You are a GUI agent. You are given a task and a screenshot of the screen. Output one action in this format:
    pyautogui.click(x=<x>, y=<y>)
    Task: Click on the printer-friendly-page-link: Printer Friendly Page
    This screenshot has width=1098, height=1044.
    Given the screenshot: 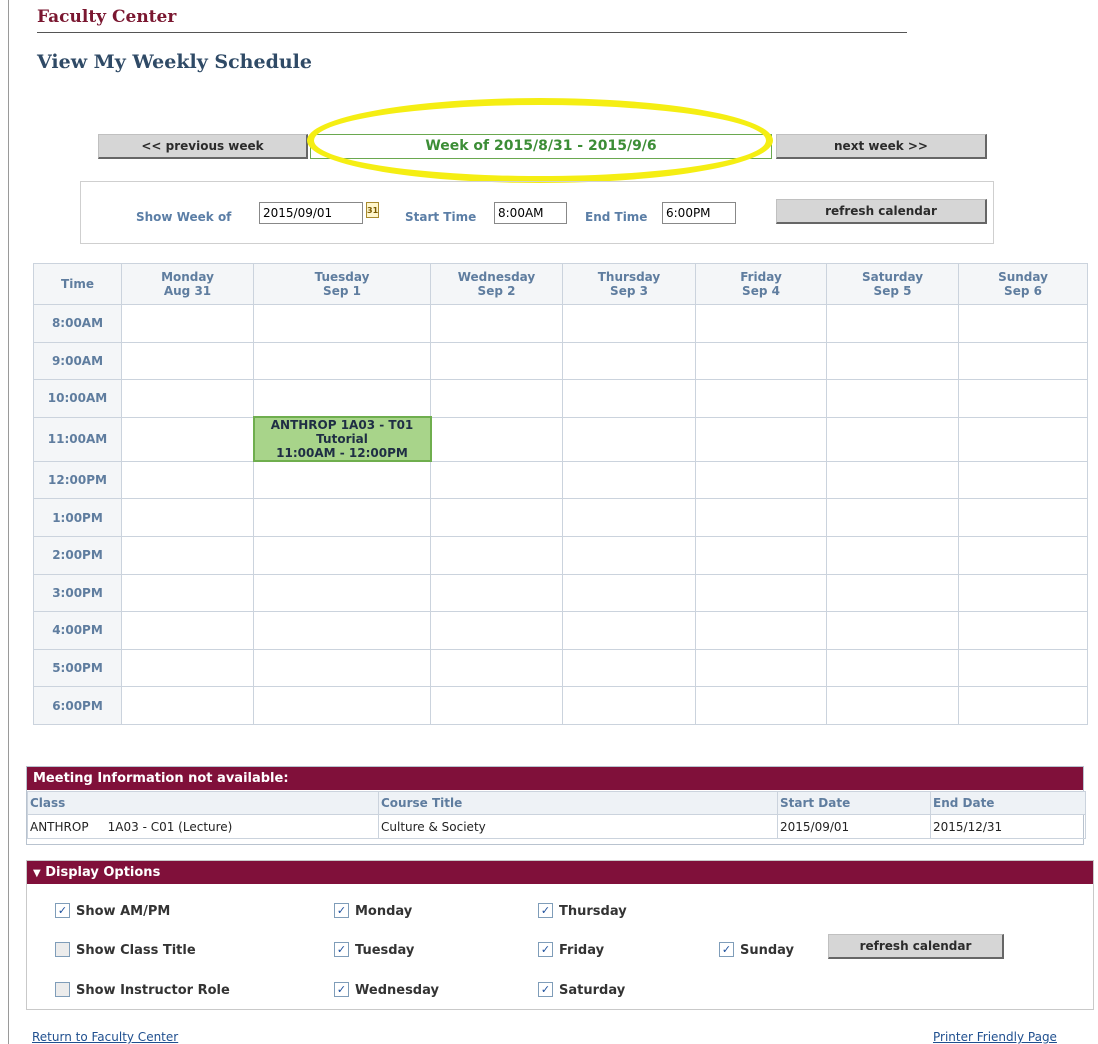 What is the action you would take?
    pyautogui.click(x=995, y=1037)
    